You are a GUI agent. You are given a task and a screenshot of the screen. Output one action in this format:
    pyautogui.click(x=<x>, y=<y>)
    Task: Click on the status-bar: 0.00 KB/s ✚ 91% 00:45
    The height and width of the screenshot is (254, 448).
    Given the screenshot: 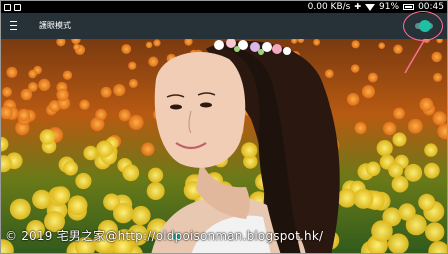 What is the action you would take?
    pyautogui.click(x=224, y=7)
    